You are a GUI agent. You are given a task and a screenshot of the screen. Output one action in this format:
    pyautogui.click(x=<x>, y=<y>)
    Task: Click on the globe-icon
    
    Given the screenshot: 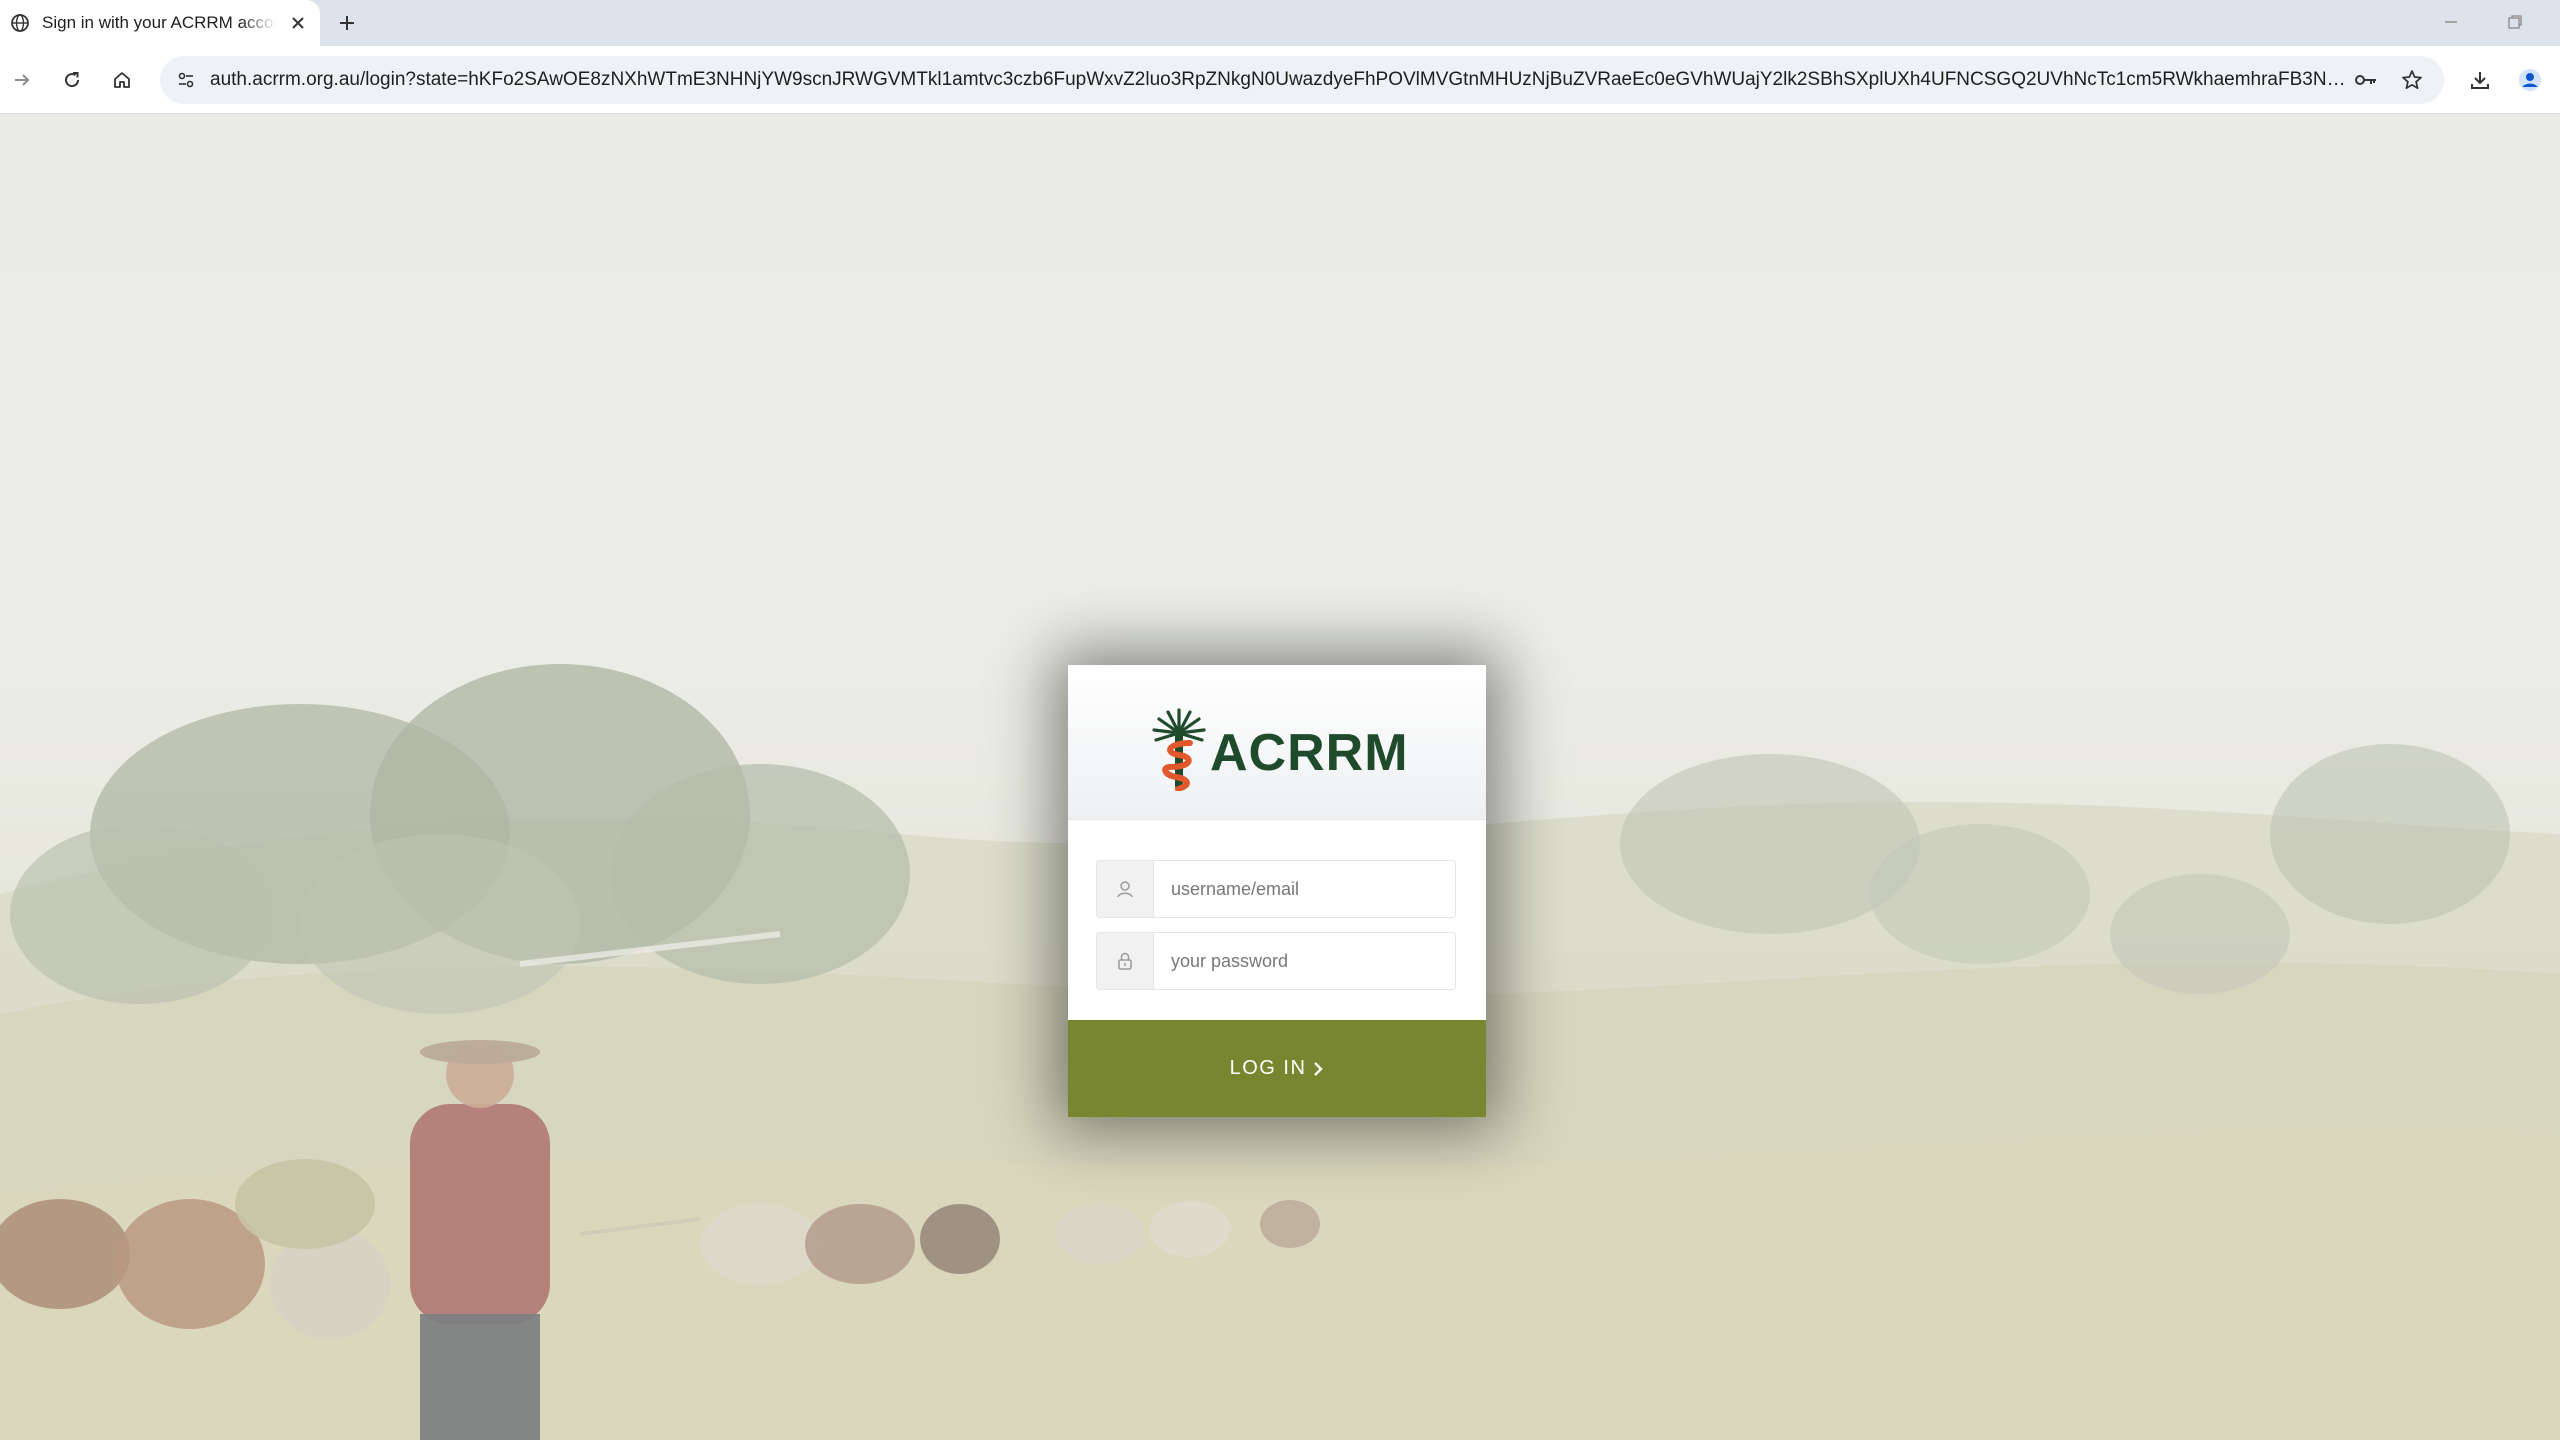 What is the action you would take?
    pyautogui.click(x=20, y=23)
    